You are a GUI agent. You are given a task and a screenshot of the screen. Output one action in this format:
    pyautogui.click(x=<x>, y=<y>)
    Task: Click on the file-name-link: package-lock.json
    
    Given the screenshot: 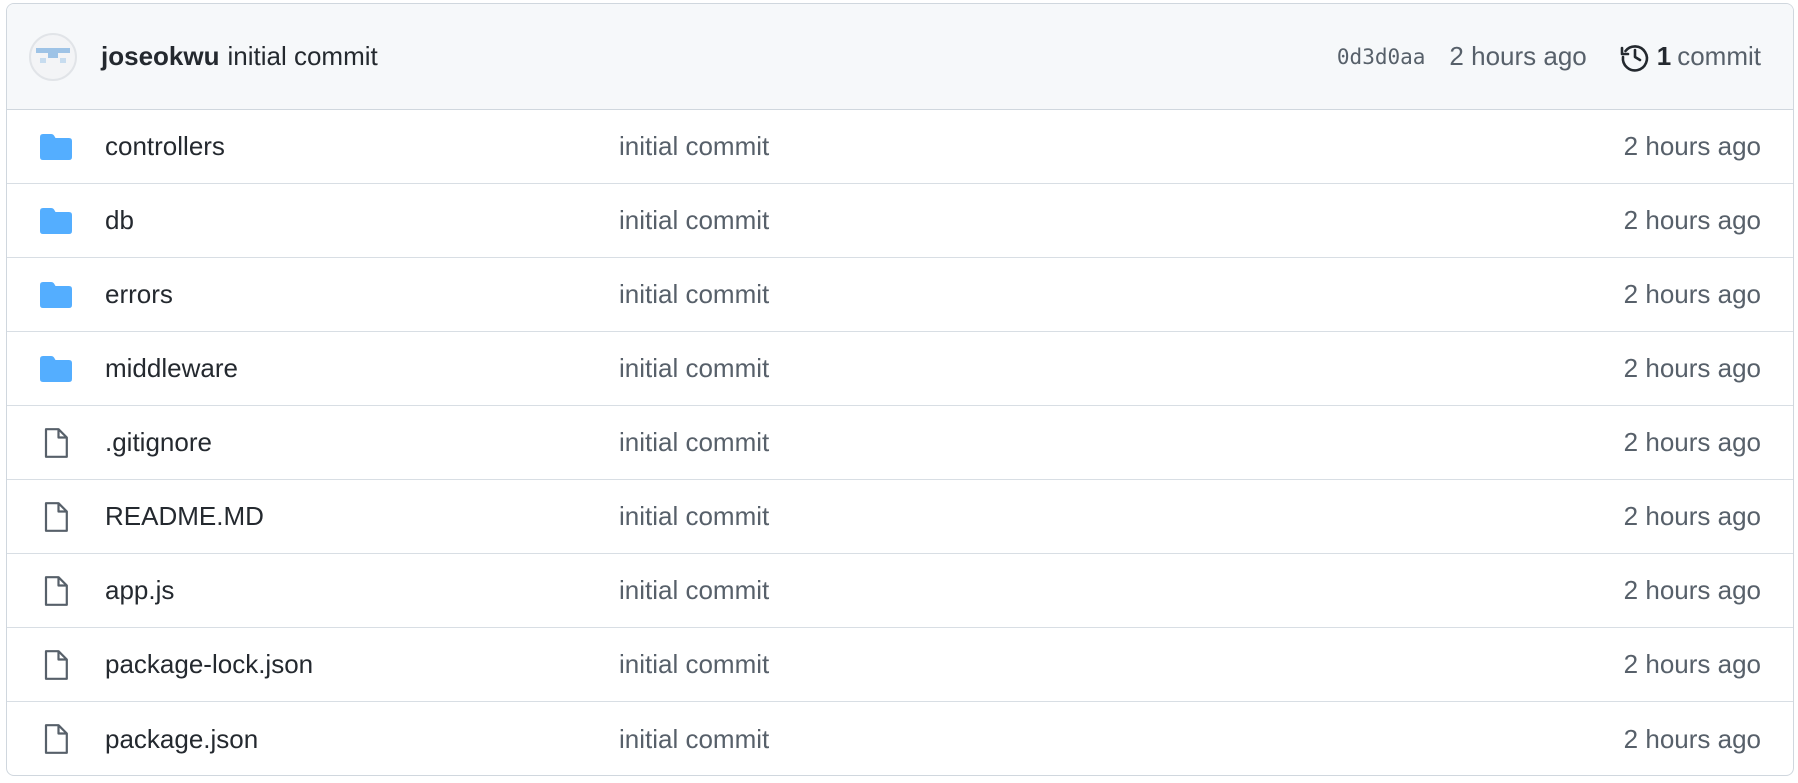 What is the action you would take?
    pyautogui.click(x=362, y=664)
    